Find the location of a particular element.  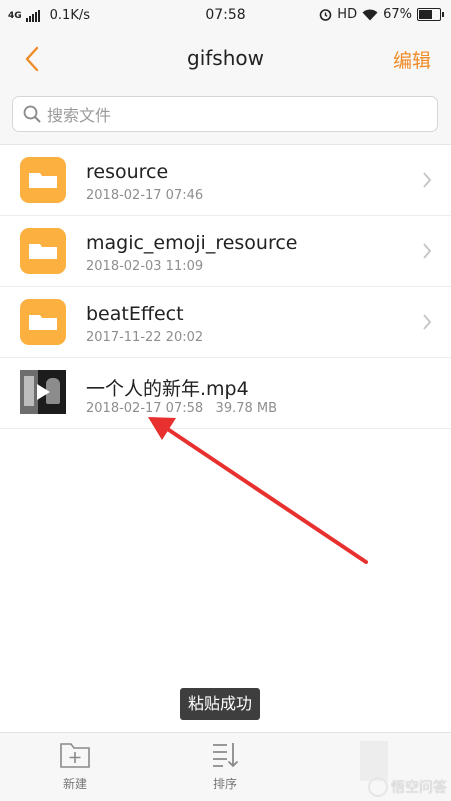

watermark-logo-icon is located at coordinates (378, 787).